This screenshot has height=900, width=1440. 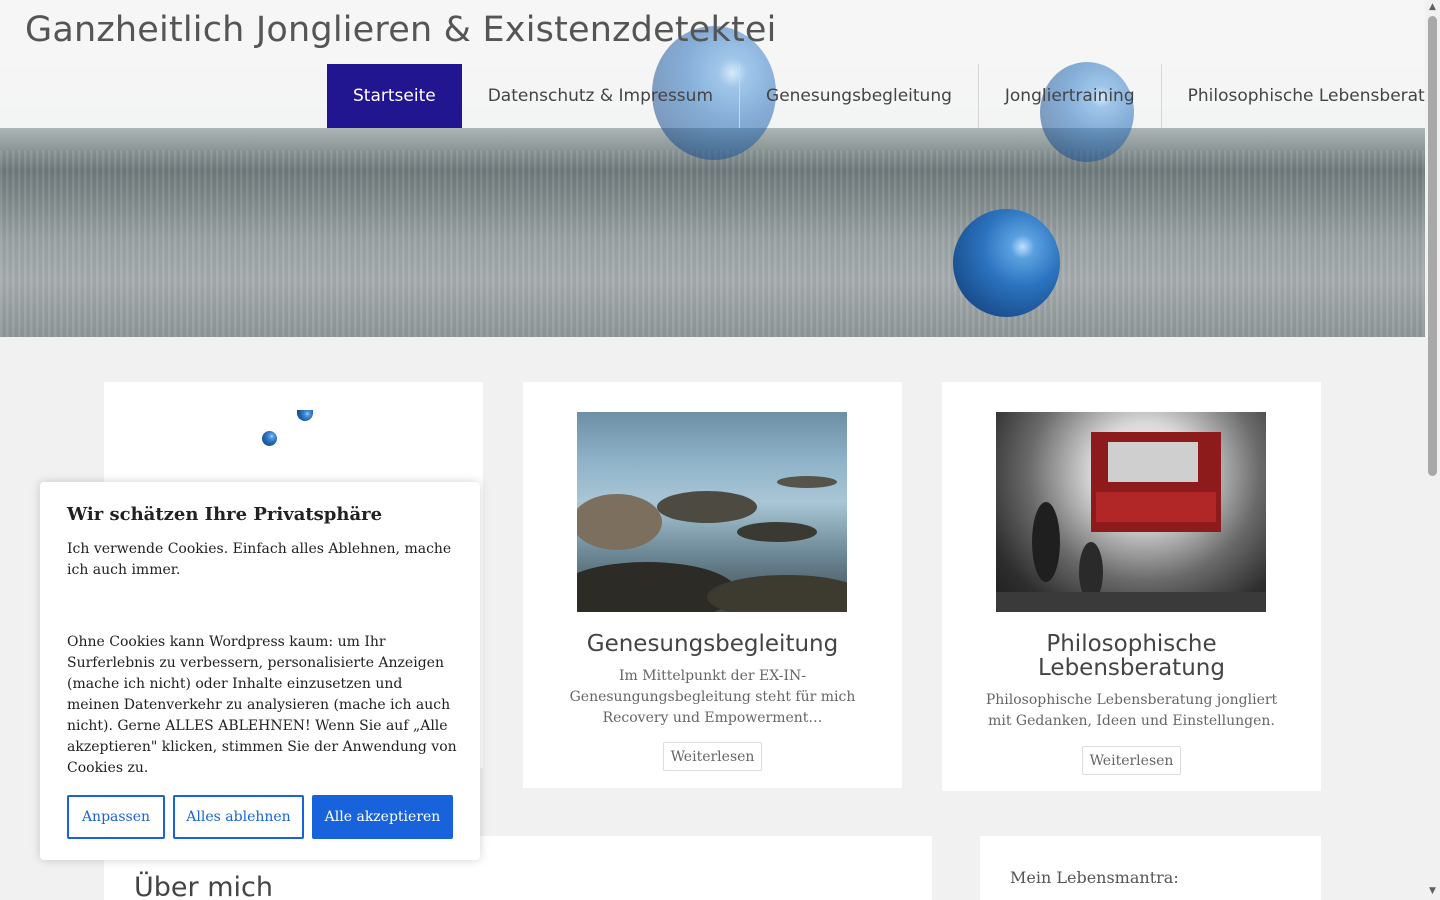 I want to click on cave-cinema-illustration, so click(x=1131, y=522).